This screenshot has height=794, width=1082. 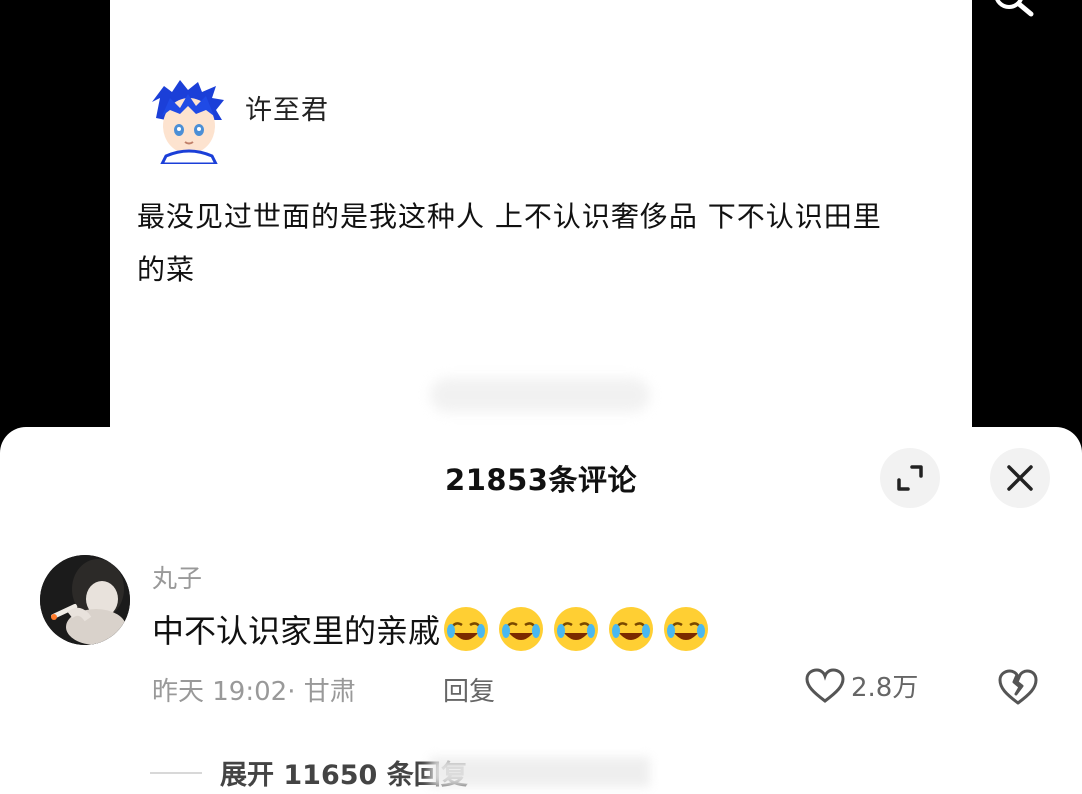 What do you see at coordinates (309, 772) in the screenshot?
I see `expand-replies-button: 展开 11650 条回复` at bounding box center [309, 772].